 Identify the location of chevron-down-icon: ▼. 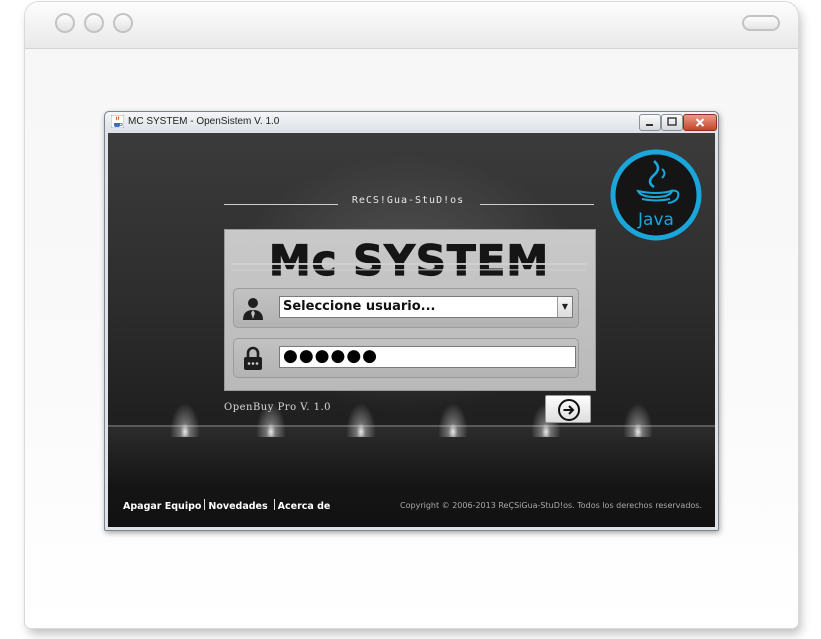
(564, 307).